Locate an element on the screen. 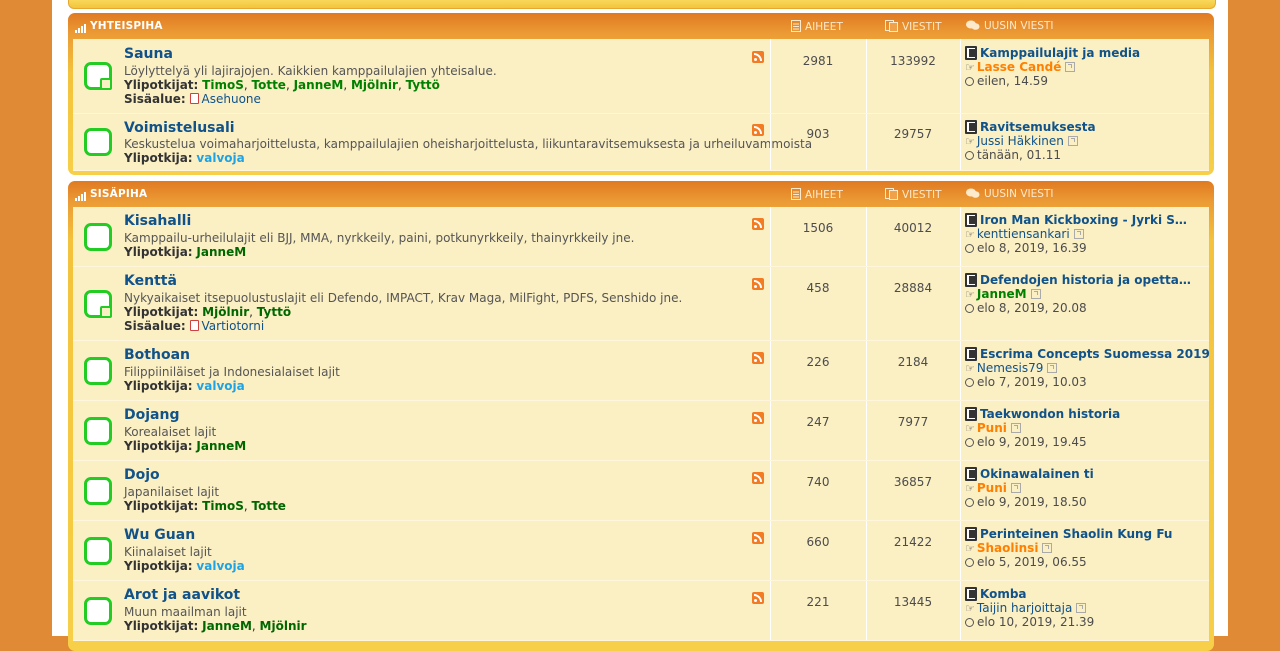 The width and height of the screenshot is (1280, 651). column-topics-label: AIHEET is located at coordinates (824, 195).